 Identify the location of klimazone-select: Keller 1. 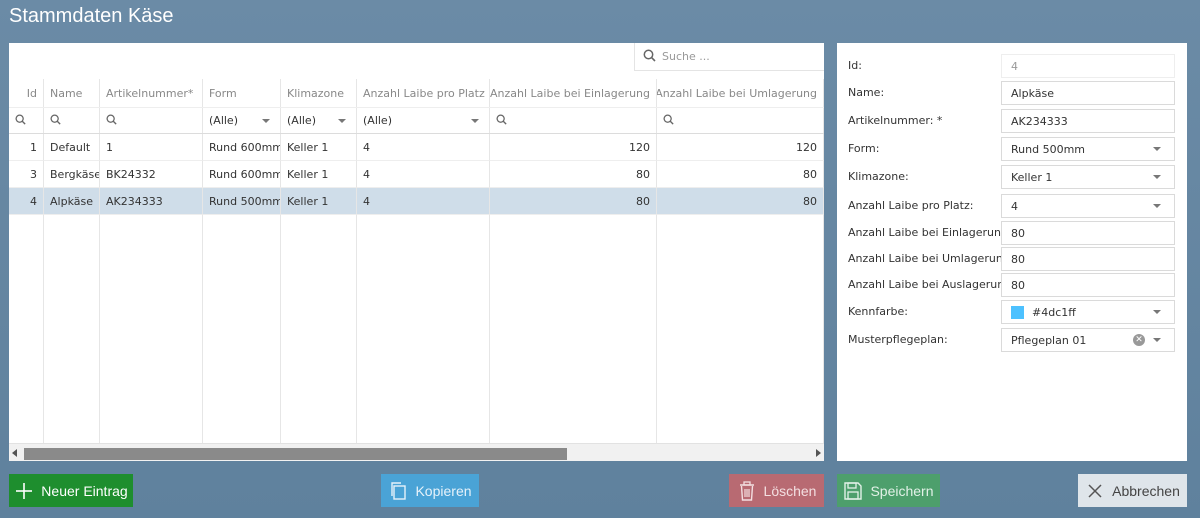
(1088, 177).